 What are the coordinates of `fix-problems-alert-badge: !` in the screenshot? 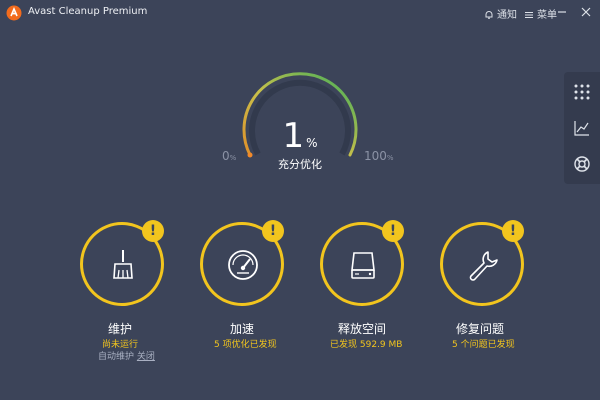 It's located at (513, 231).